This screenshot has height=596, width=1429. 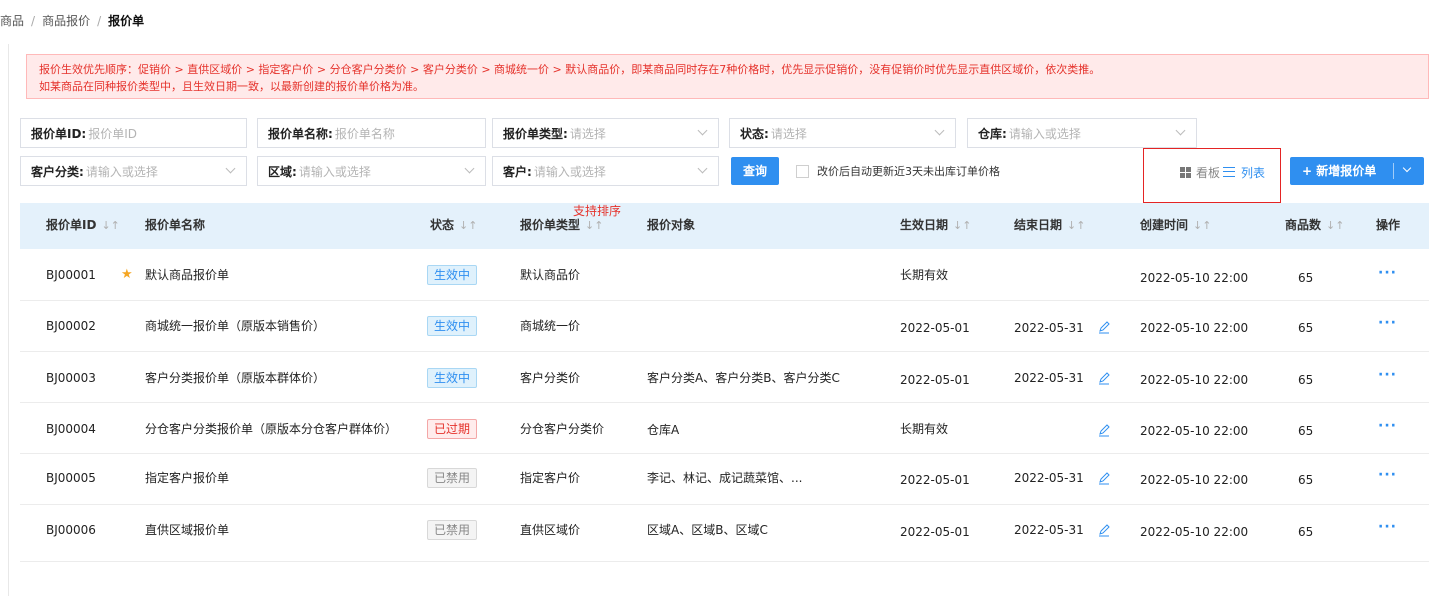 What do you see at coordinates (121, 171) in the screenshot?
I see `customer-category-placeholder: 请输入或选择` at bounding box center [121, 171].